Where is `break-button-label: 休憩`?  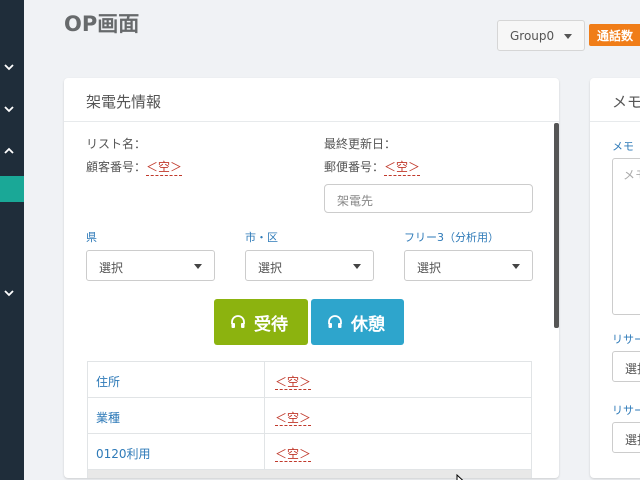
break-button-label: 休憩 is located at coordinates (368, 324).